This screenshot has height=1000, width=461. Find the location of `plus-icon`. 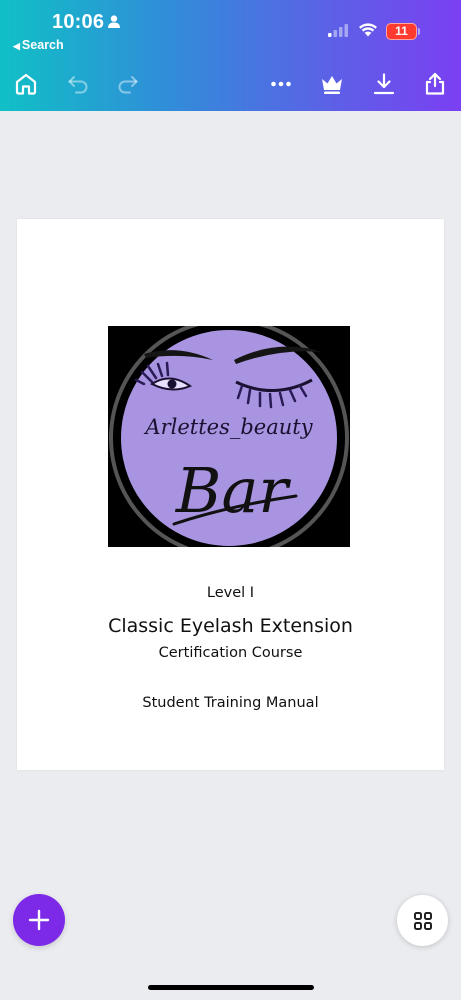

plus-icon is located at coordinates (39, 920).